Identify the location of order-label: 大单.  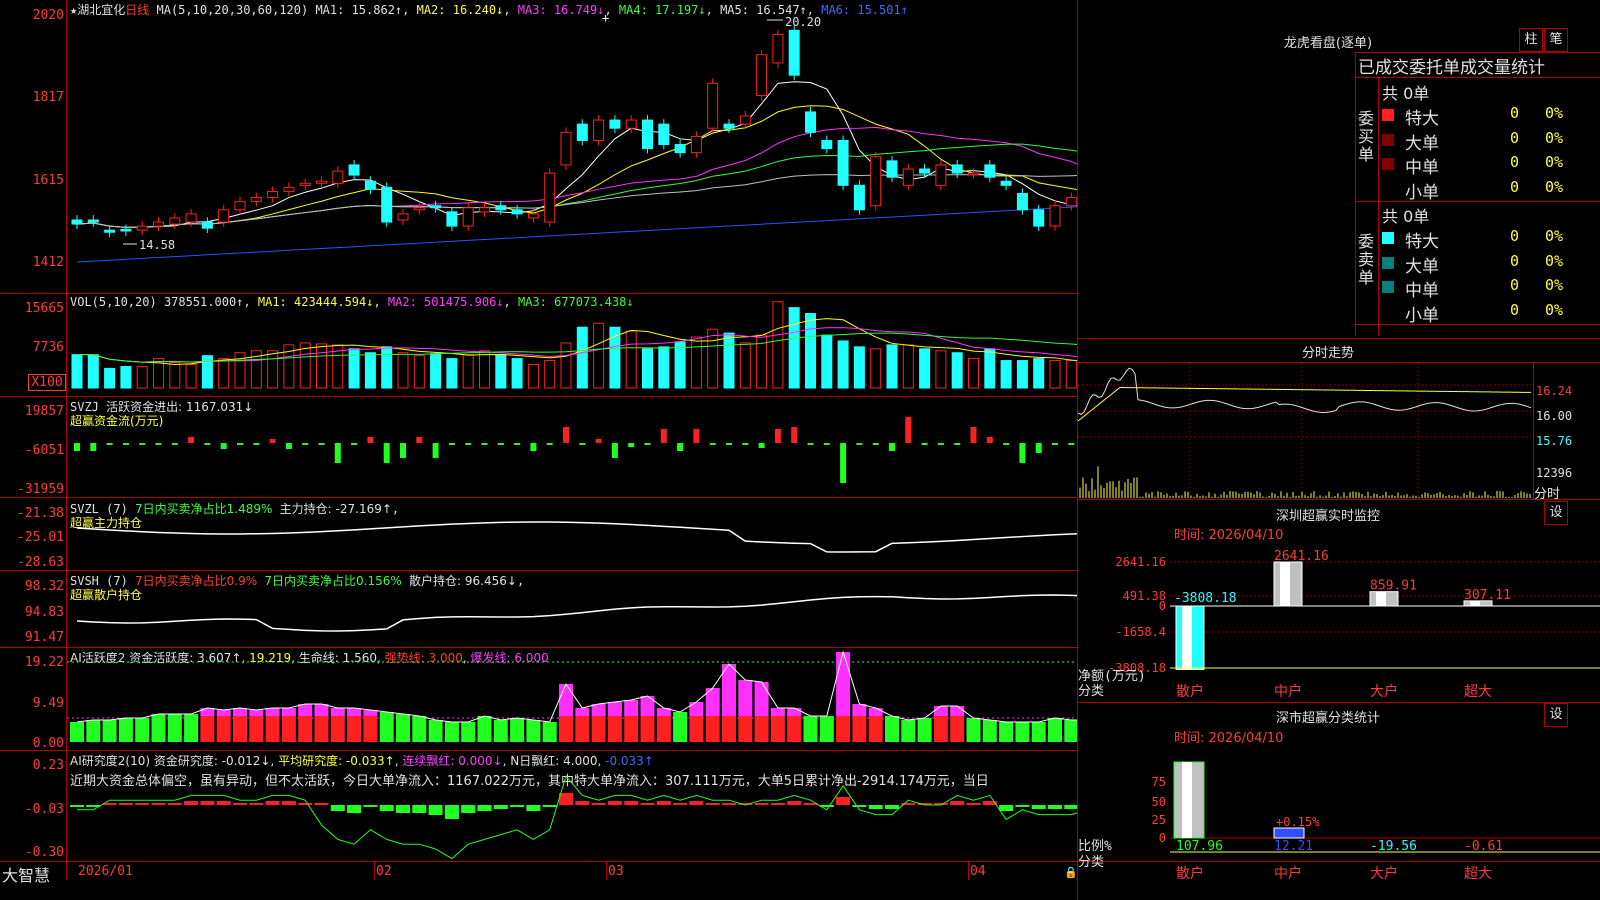
(1422, 141).